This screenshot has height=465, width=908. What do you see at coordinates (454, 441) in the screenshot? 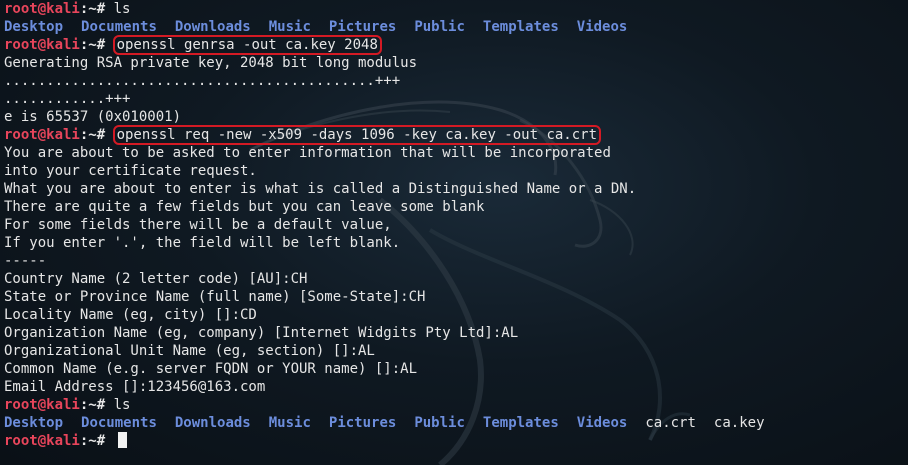
I see `prompt-line: root@kali:~#` at bounding box center [454, 441].